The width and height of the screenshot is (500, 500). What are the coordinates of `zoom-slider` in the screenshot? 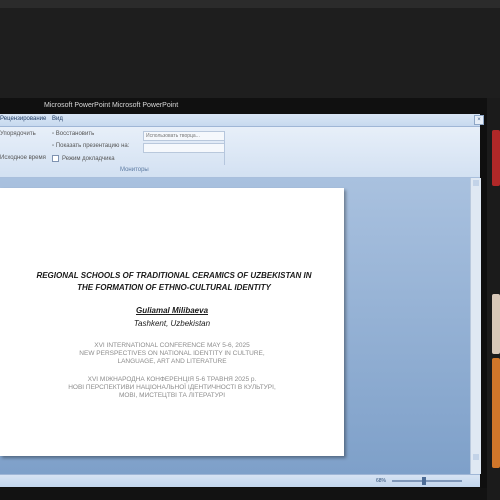 It's located at (427, 481).